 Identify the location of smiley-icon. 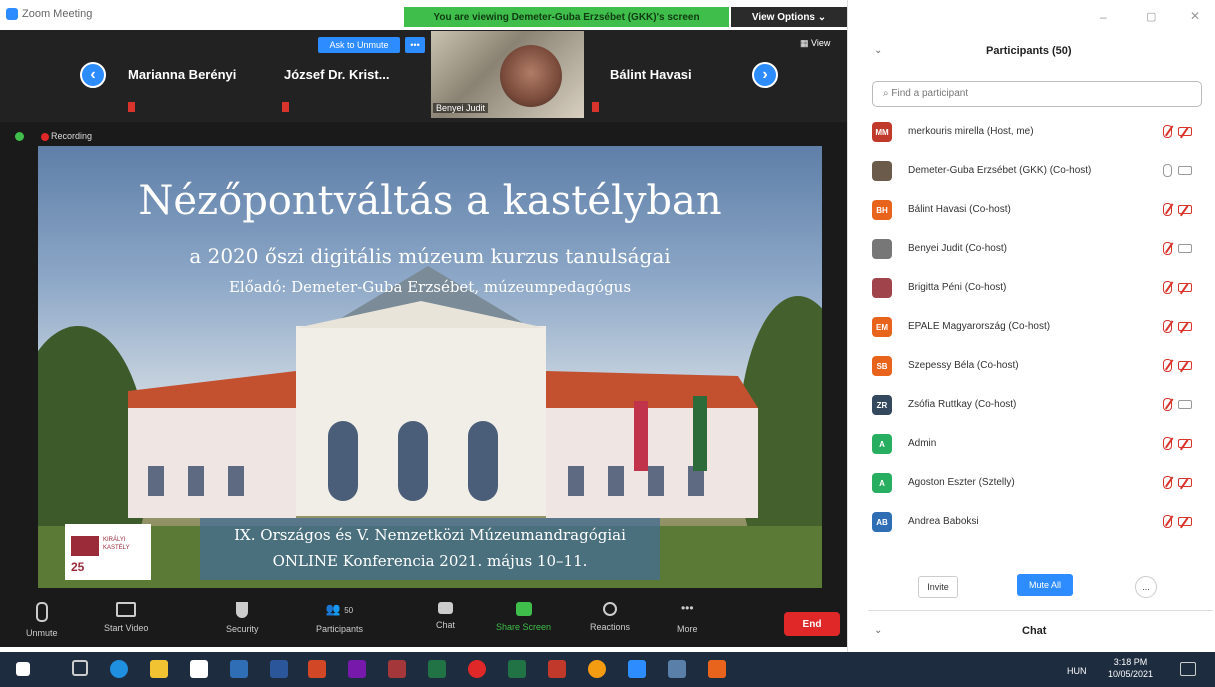
(610, 609).